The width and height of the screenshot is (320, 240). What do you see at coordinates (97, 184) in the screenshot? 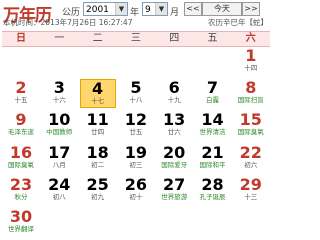
I see `day-number: 25` at bounding box center [97, 184].